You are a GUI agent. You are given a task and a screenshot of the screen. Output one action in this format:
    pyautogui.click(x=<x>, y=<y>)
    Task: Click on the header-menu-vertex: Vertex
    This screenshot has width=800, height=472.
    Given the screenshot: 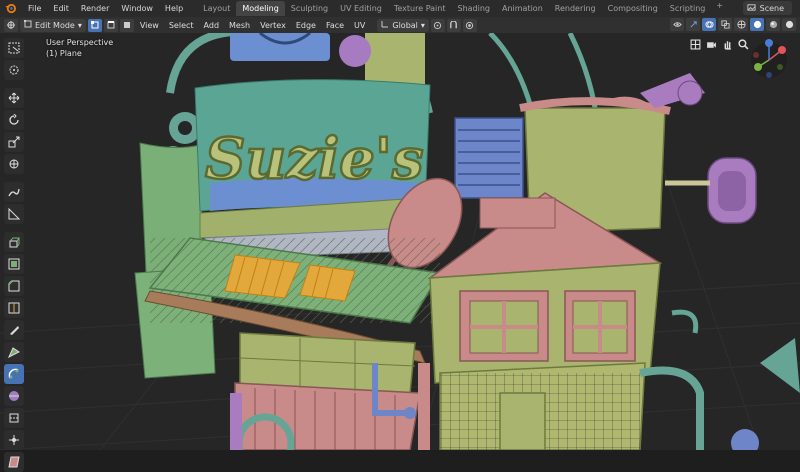 What is the action you would take?
    pyautogui.click(x=273, y=25)
    